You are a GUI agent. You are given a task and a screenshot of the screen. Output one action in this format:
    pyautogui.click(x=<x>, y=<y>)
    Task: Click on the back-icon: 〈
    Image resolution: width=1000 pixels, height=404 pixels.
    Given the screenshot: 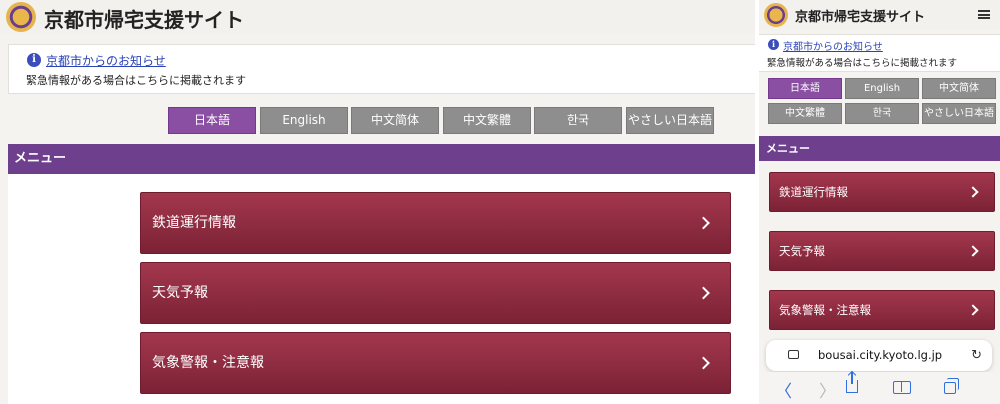 What is the action you would take?
    pyautogui.click(x=783, y=389)
    